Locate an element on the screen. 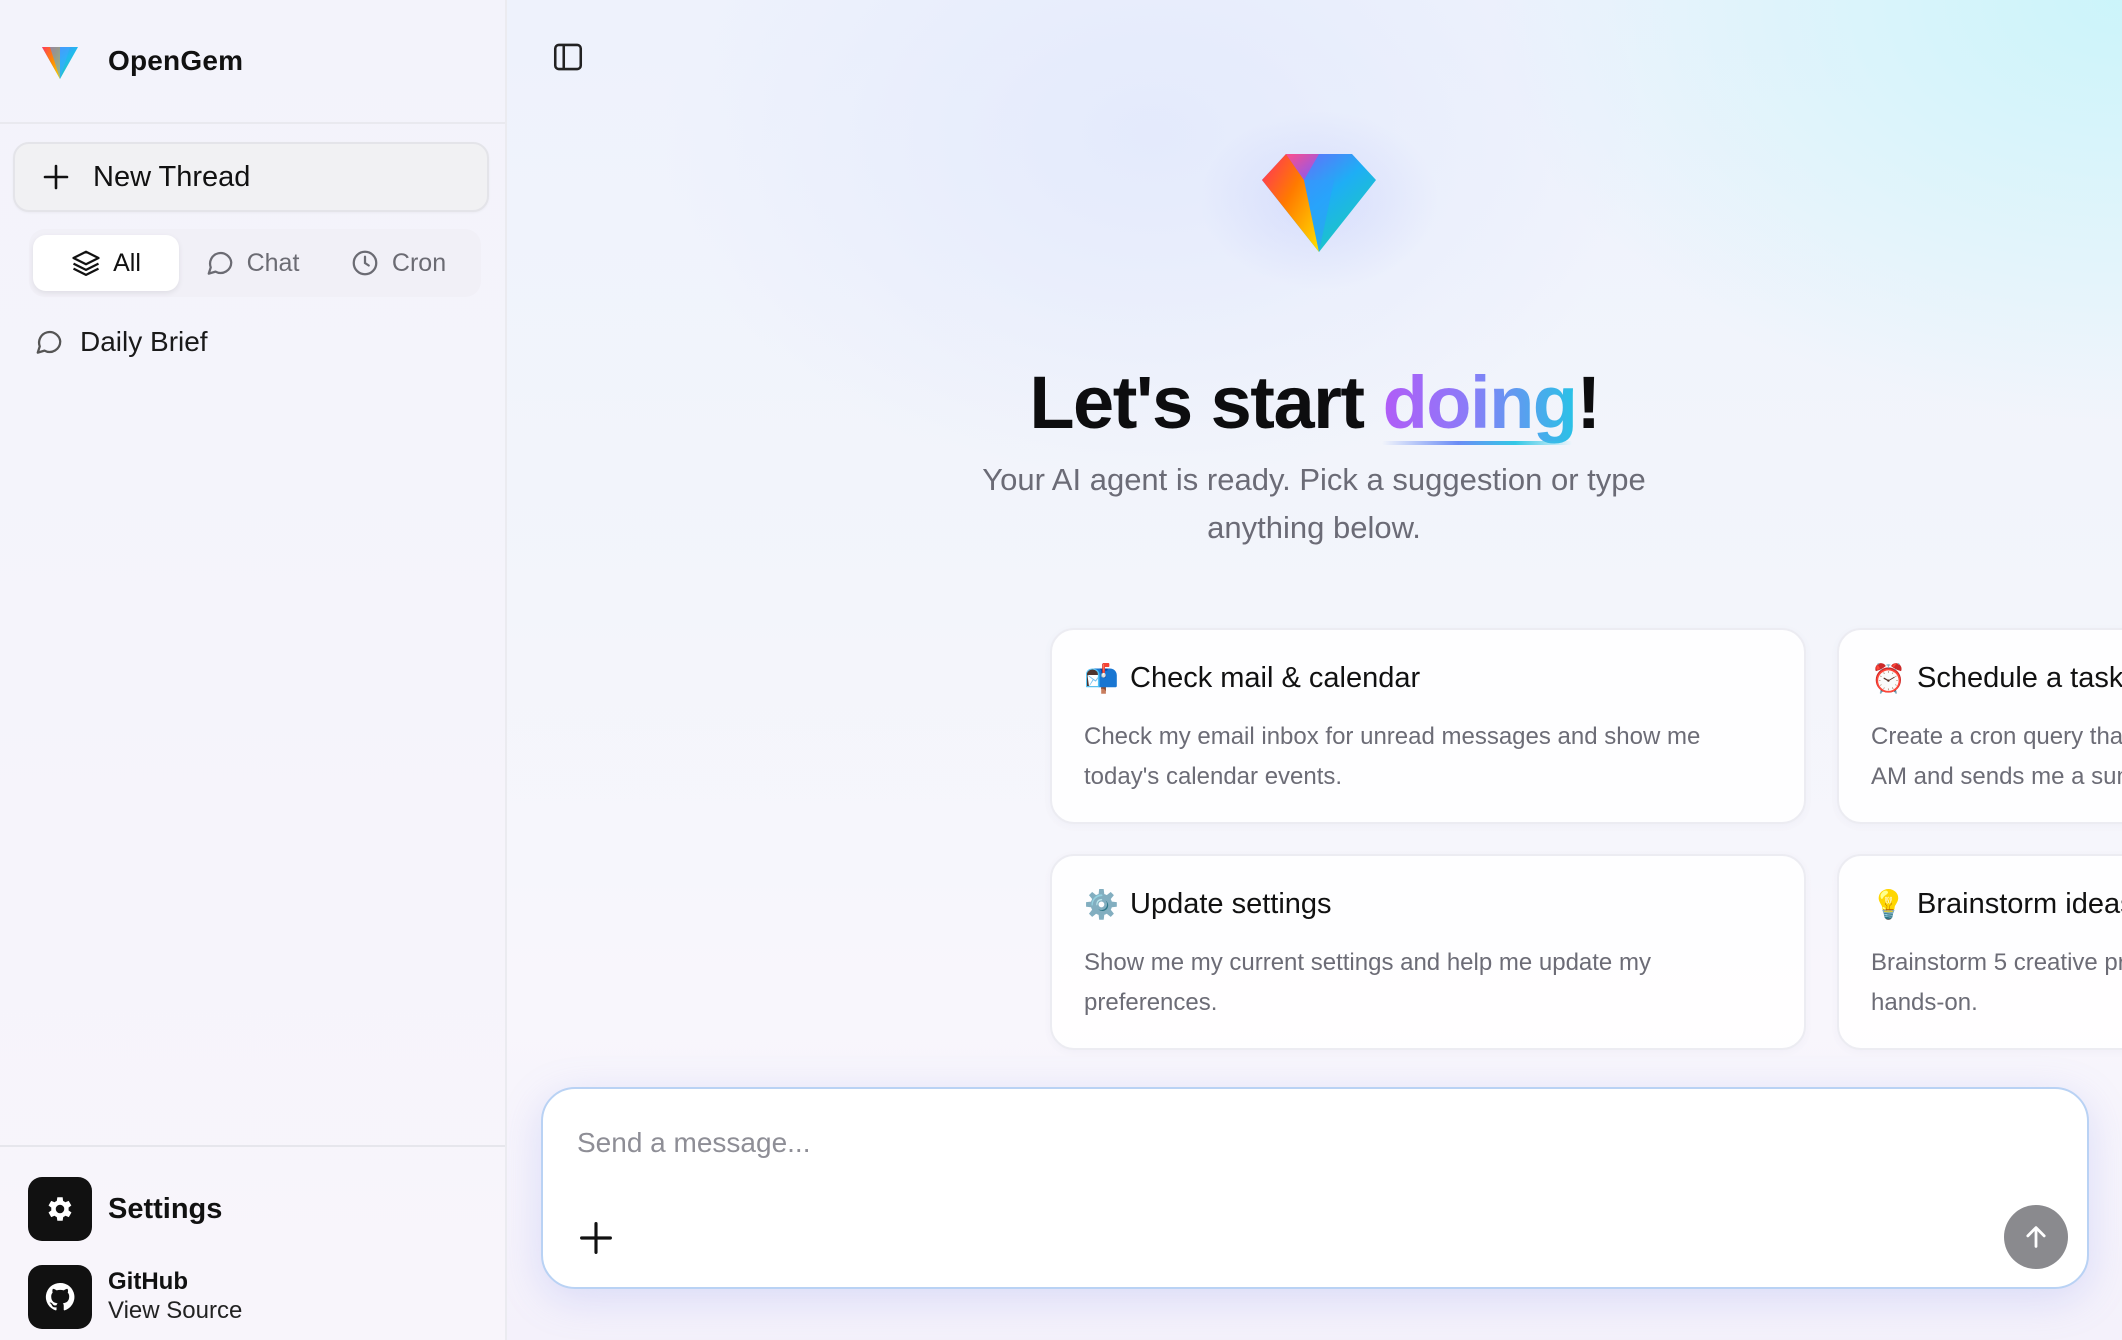  card-title: Update settings is located at coordinates (1231, 904).